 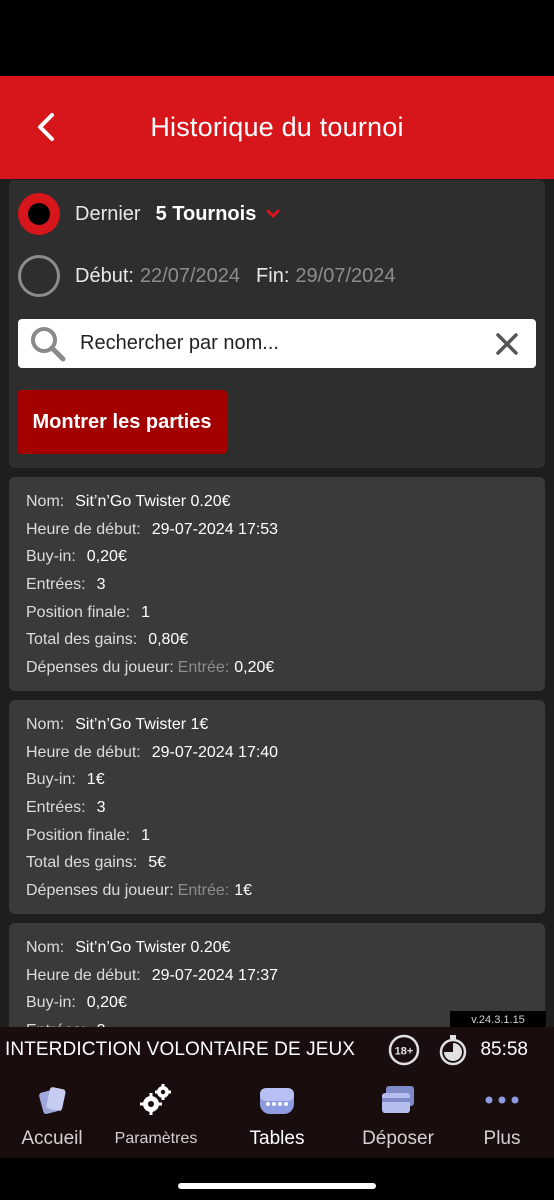 What do you see at coordinates (155, 1099) in the screenshot?
I see `gears-icon` at bounding box center [155, 1099].